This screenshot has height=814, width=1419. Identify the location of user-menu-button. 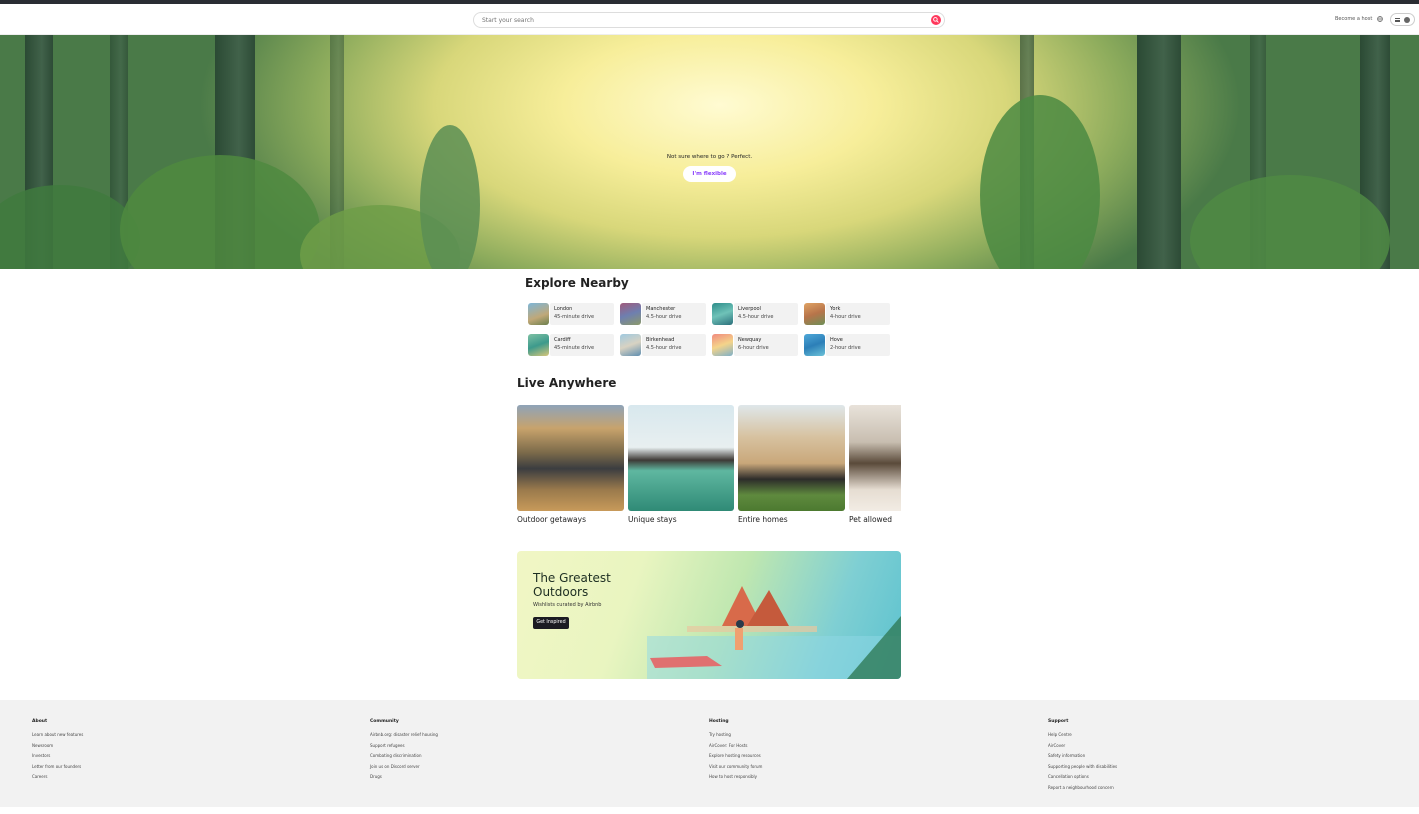
(1402, 19).